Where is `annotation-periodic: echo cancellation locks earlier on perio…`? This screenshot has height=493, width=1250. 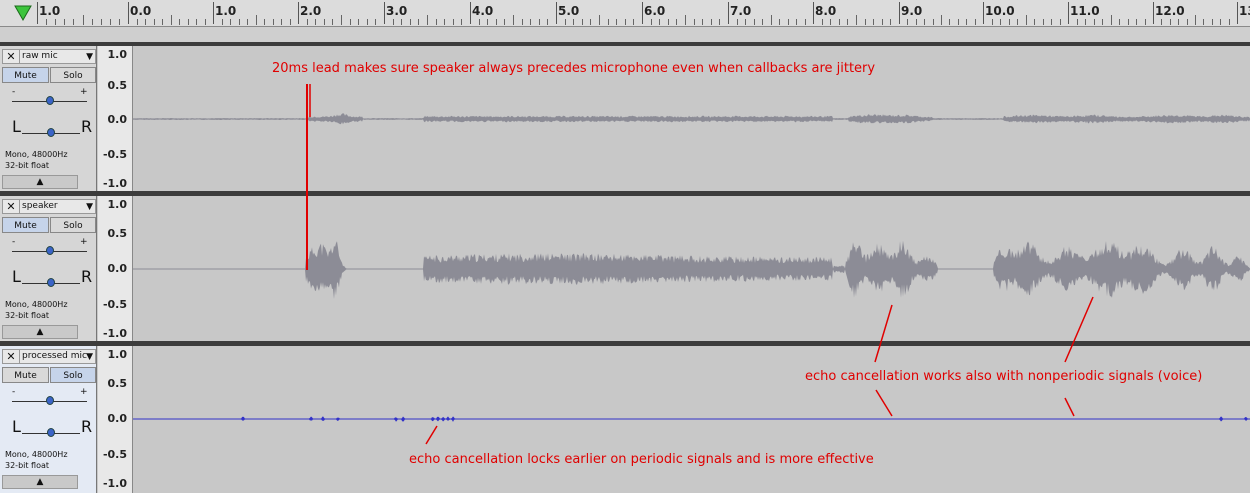
annotation-periodic: echo cancellation locks earlier on perio… is located at coordinates (641, 459).